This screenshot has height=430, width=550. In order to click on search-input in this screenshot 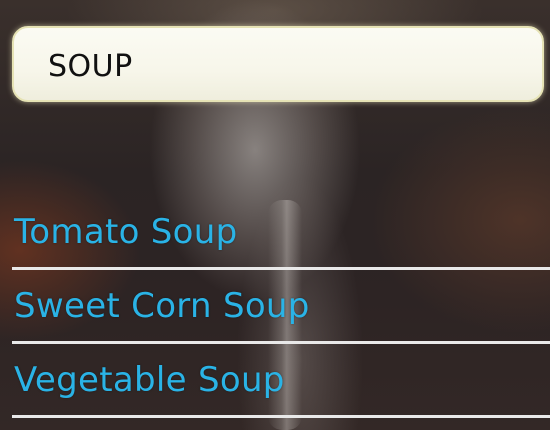, I will do `click(278, 66)`.